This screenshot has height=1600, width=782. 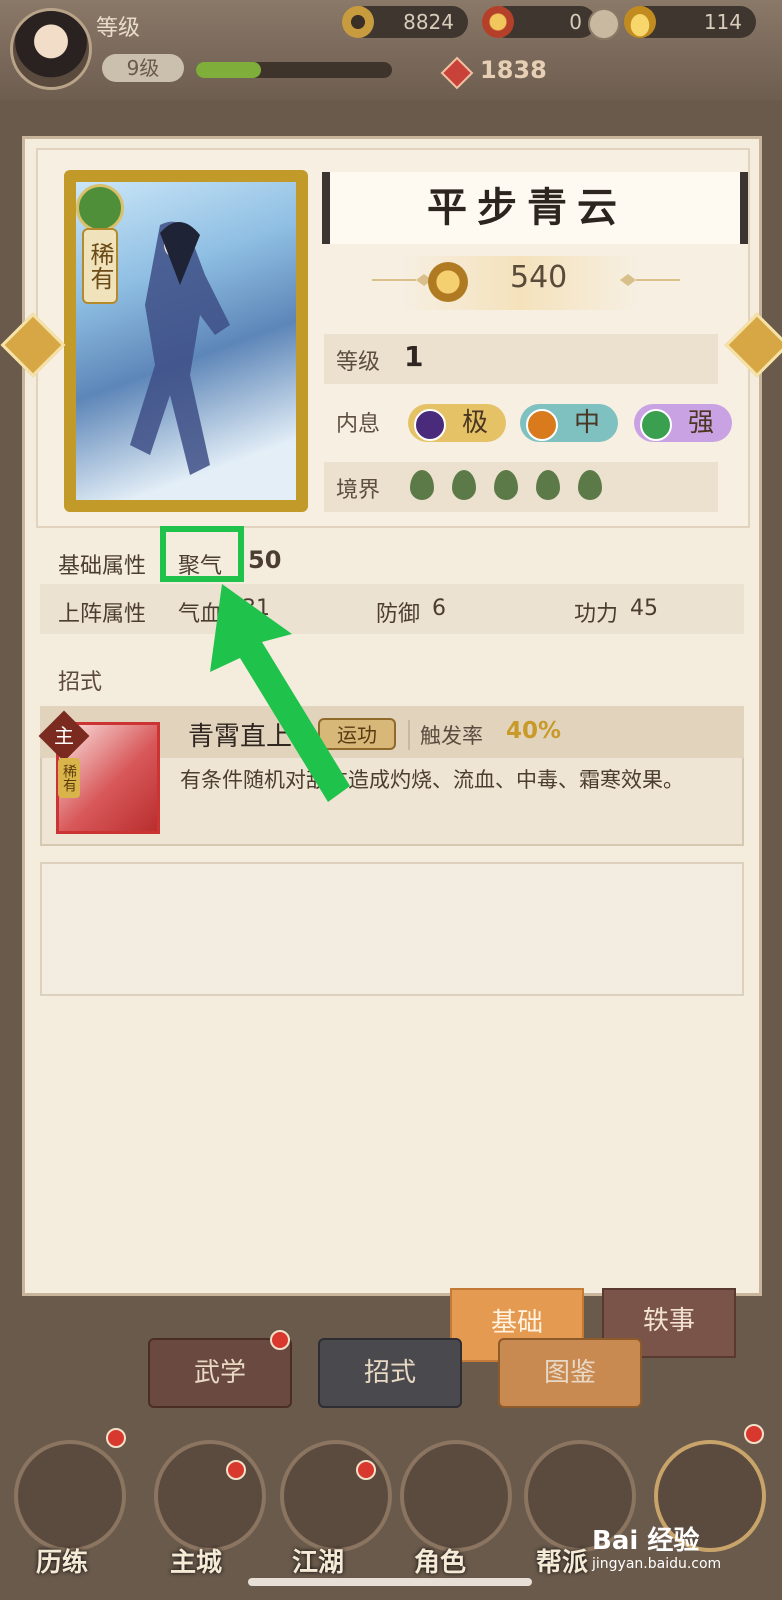 I want to click on inner-pill-3-label: 强, so click(x=701, y=423).